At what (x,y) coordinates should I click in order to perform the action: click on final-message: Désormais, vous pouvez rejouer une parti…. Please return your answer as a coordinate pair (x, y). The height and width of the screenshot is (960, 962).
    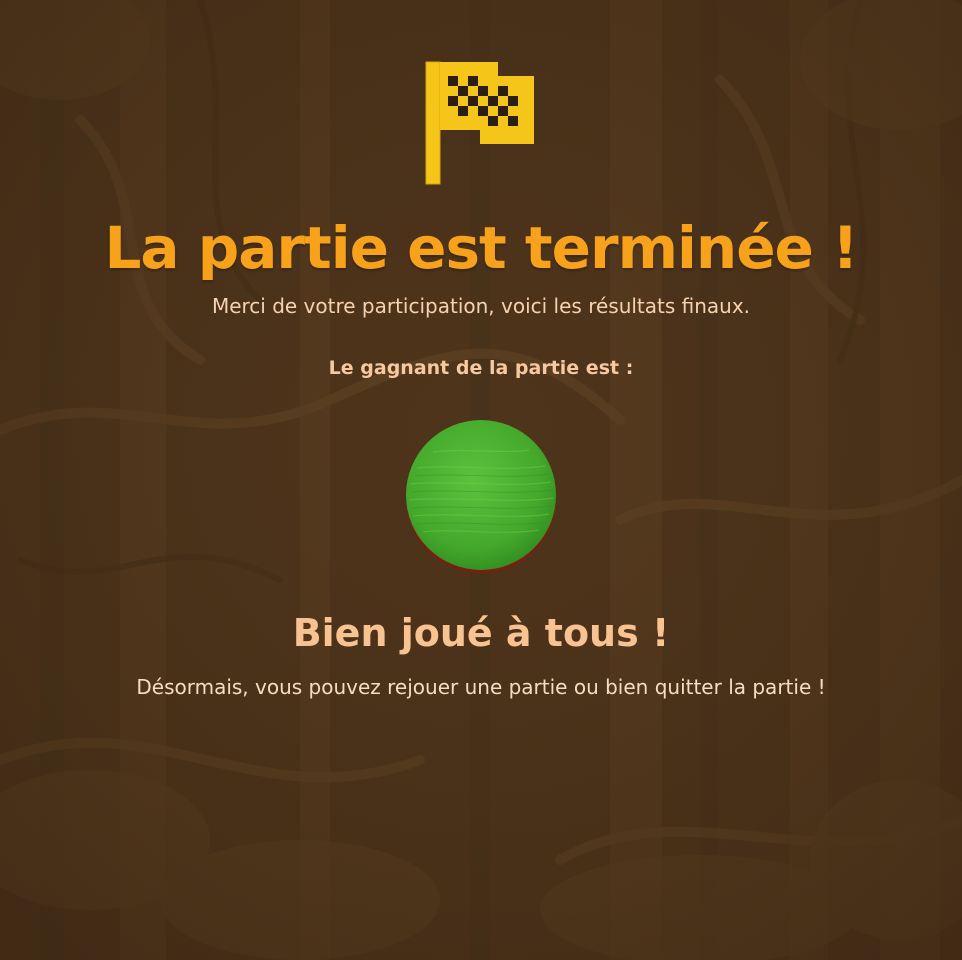
    Looking at the image, I should click on (481, 687).